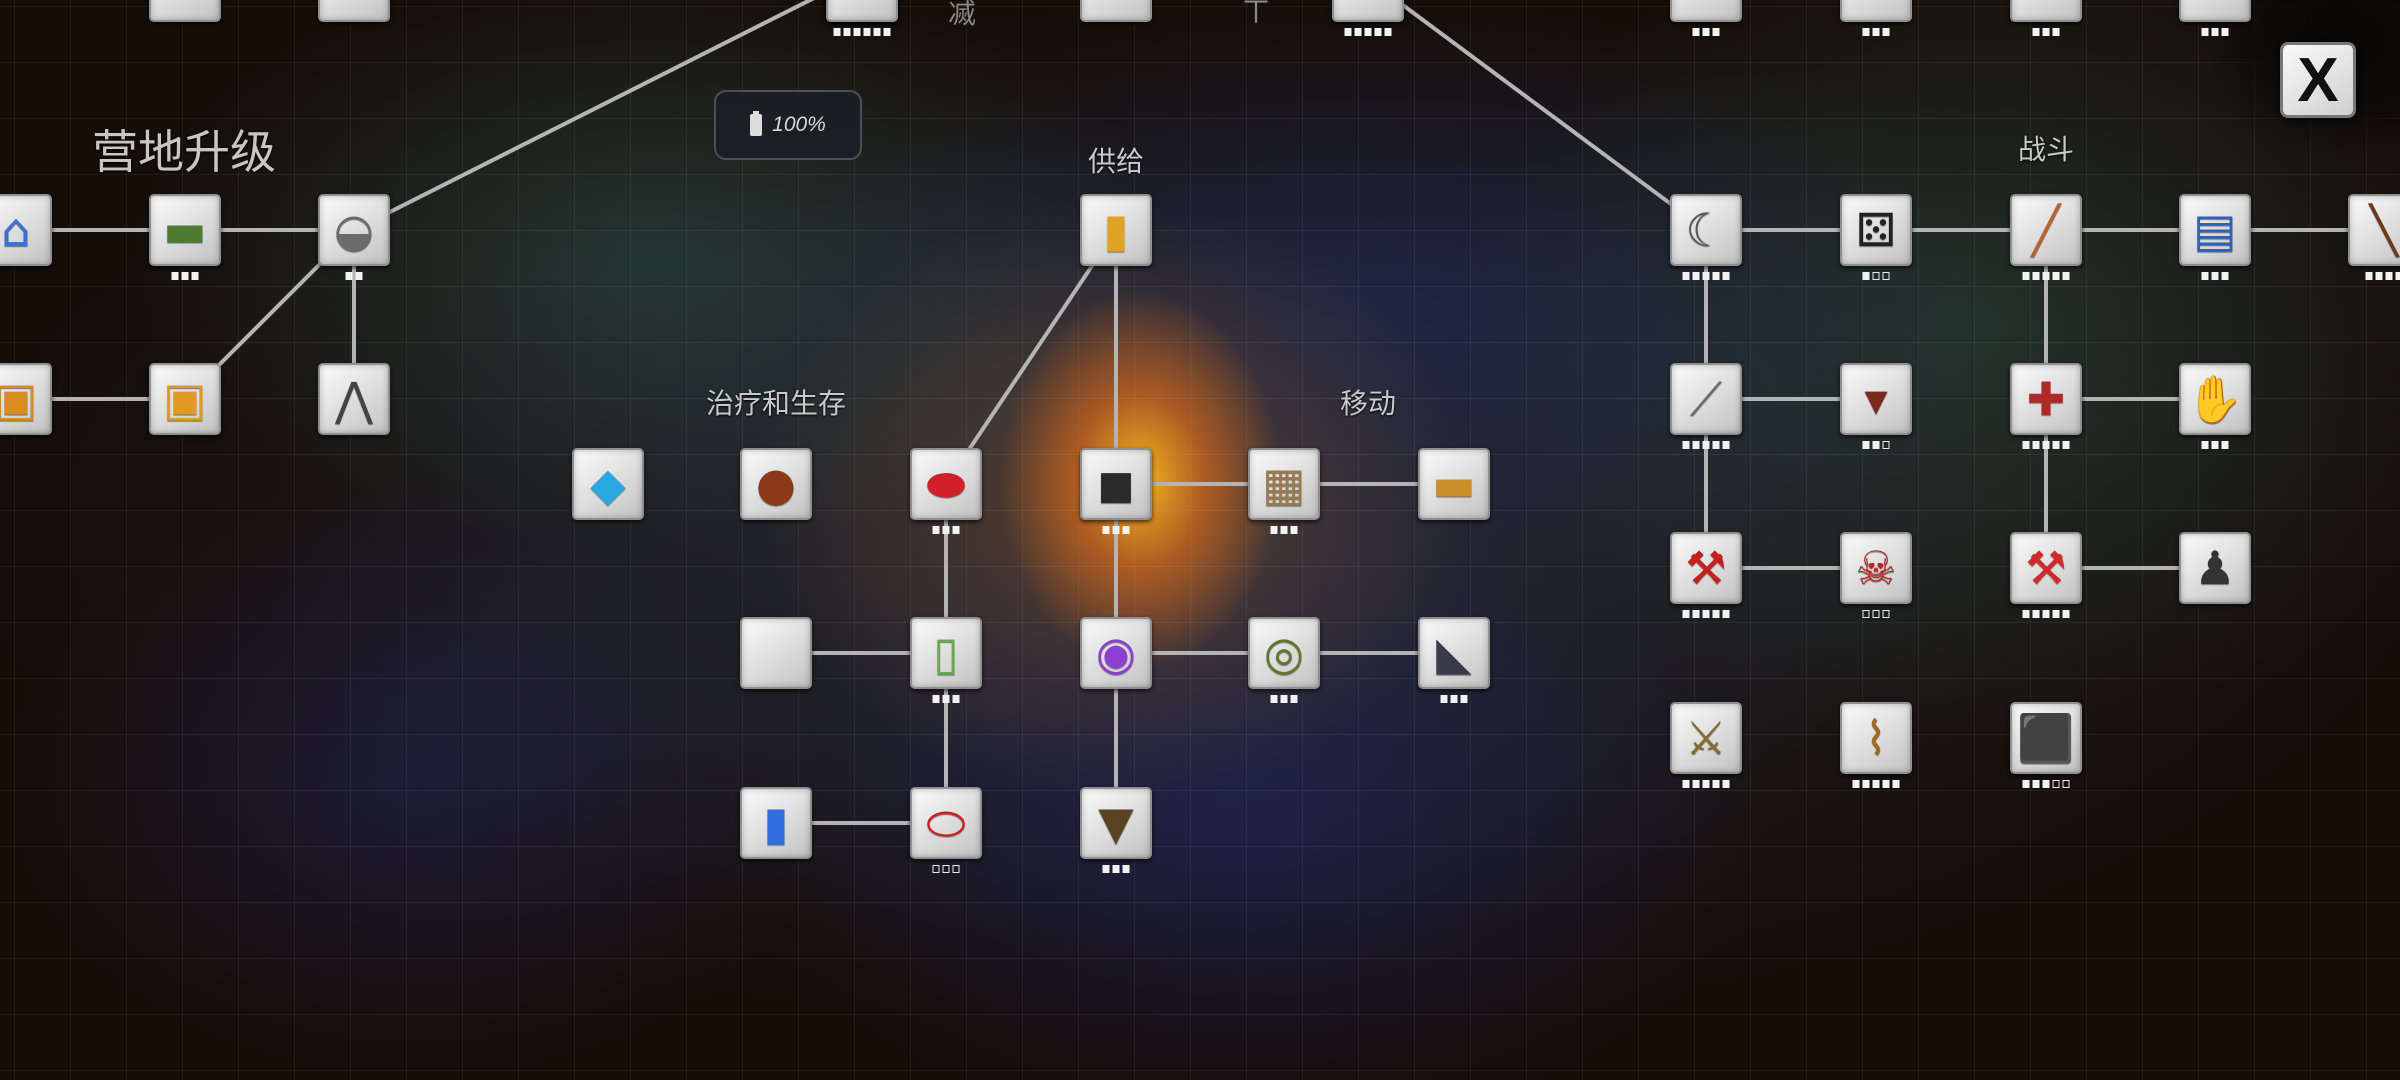  I want to click on skill-node-top-b, so click(354, 11).